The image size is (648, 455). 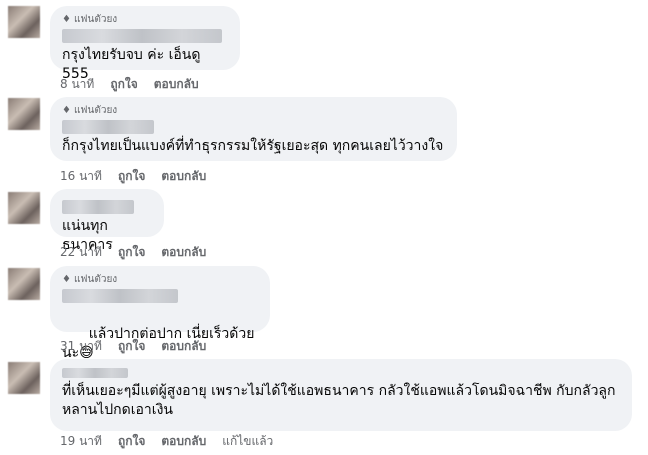 I want to click on comment-bubble: ♦ แฟนตัวยง กรุงไทยรับจบ ค่ะ เอ็นดู 555, so click(x=145, y=44).